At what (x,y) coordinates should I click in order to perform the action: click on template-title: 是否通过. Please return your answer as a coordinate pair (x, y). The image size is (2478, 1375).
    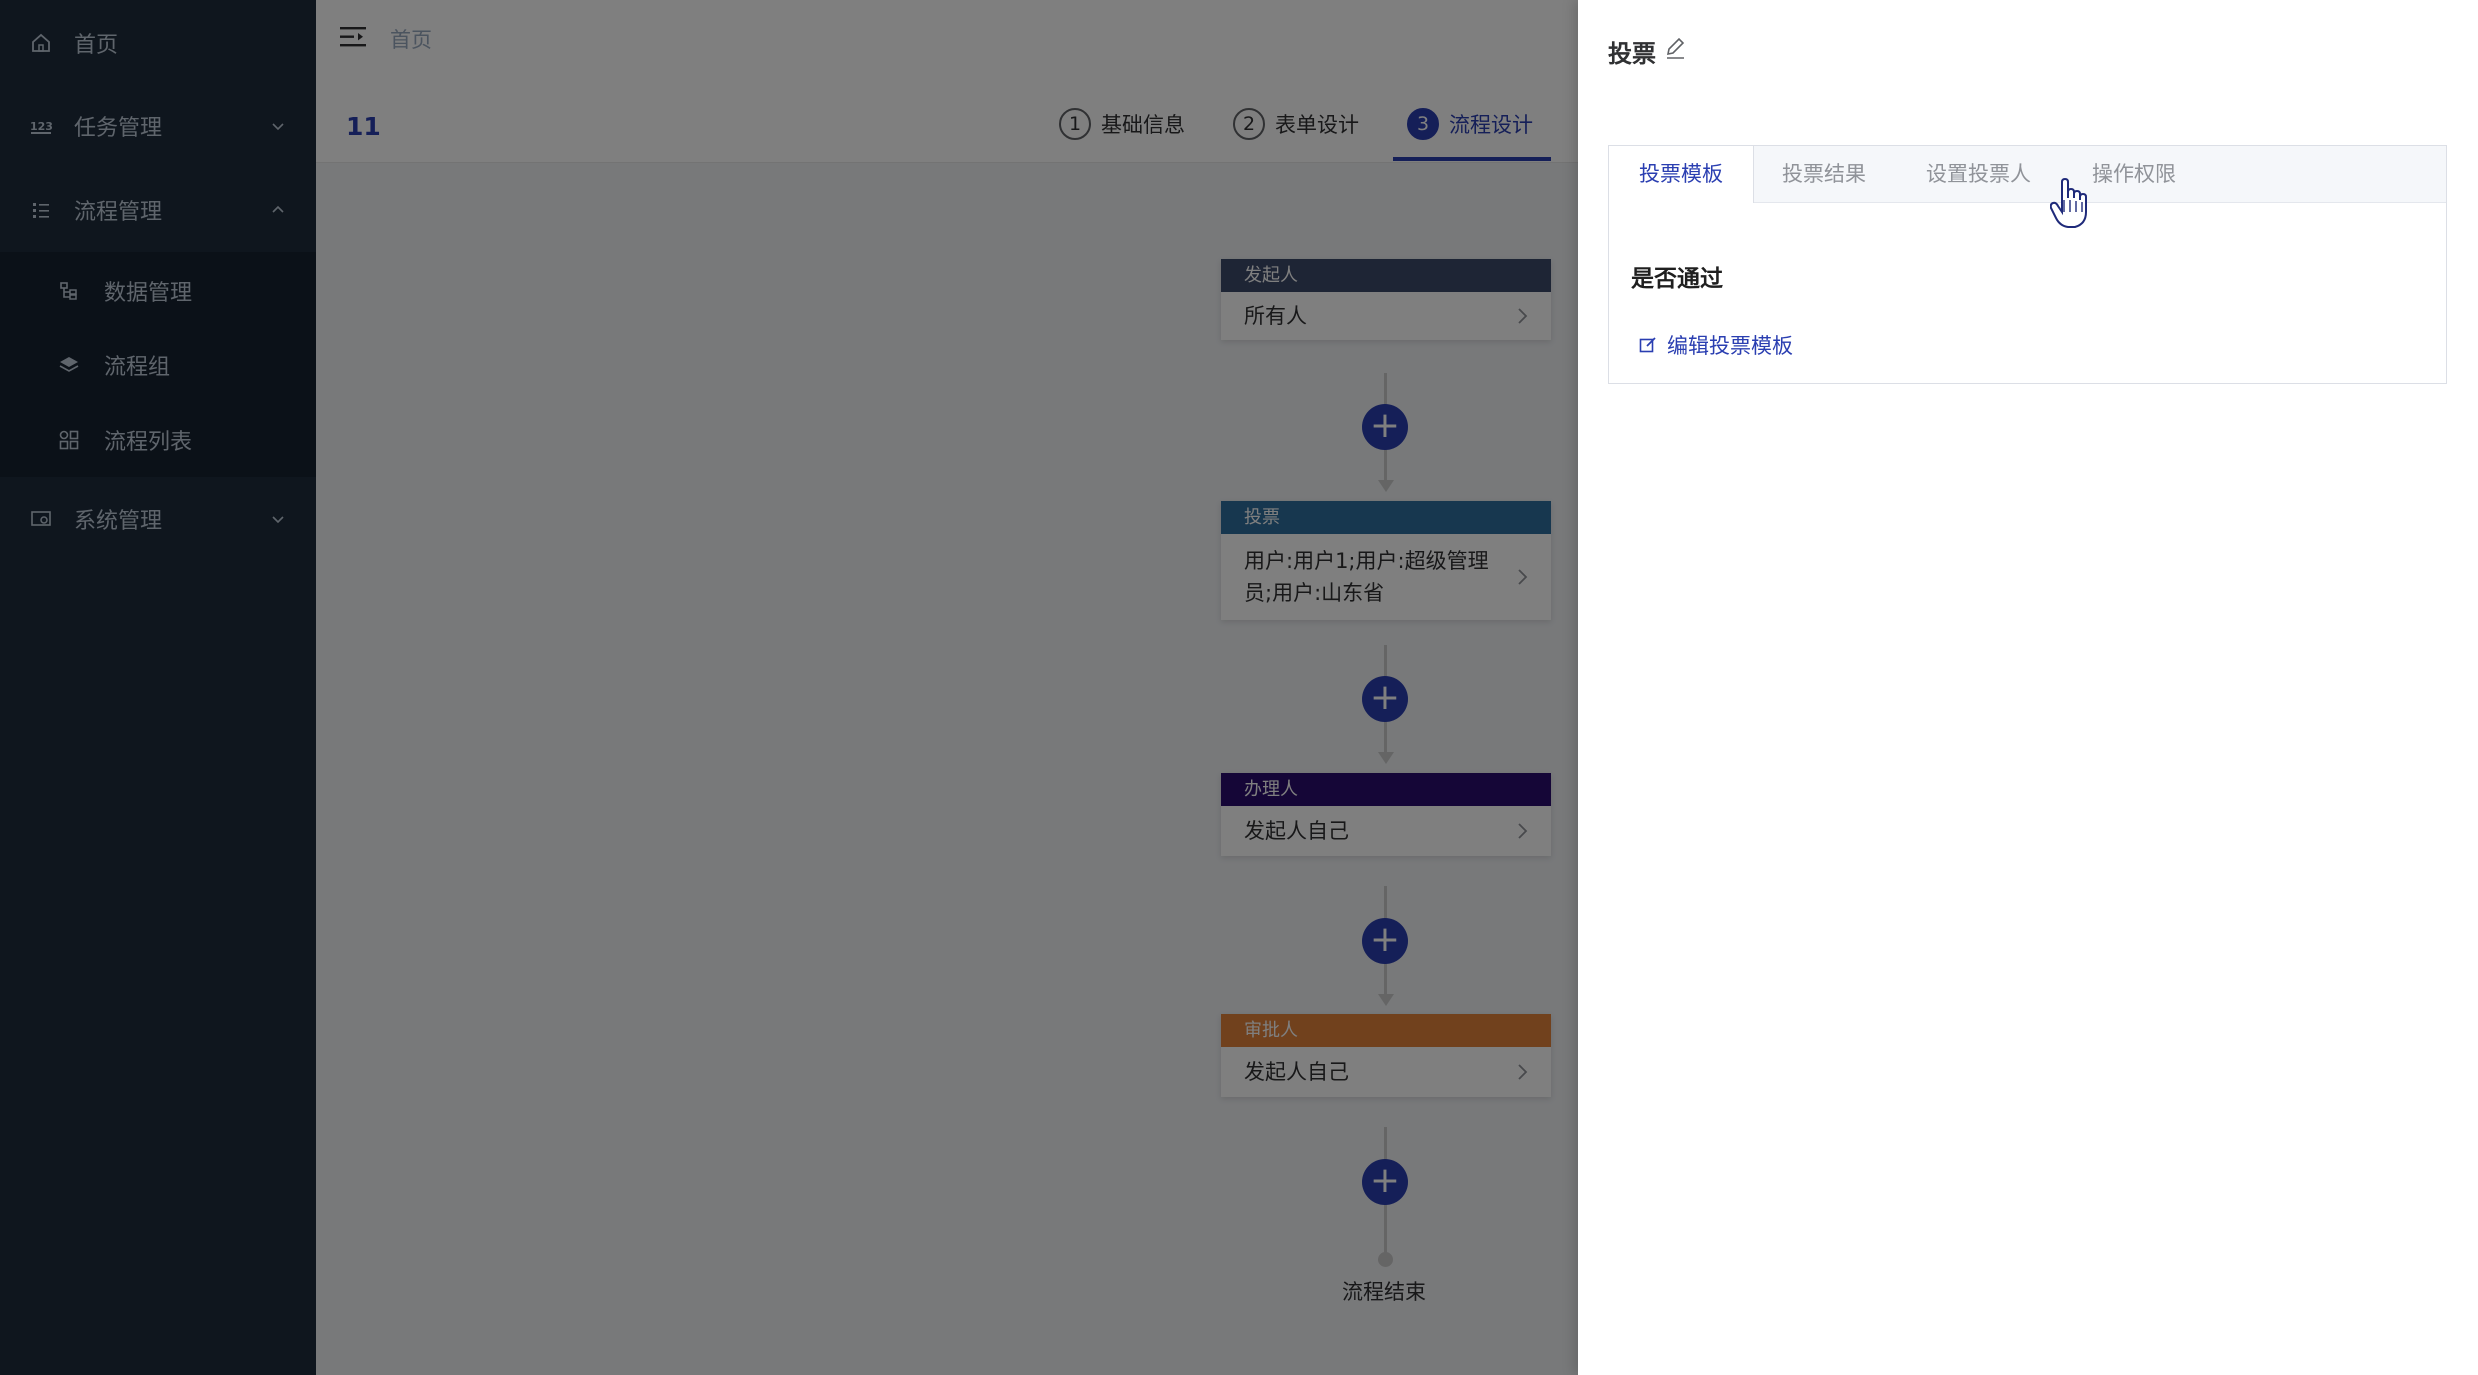
    Looking at the image, I should click on (1677, 279).